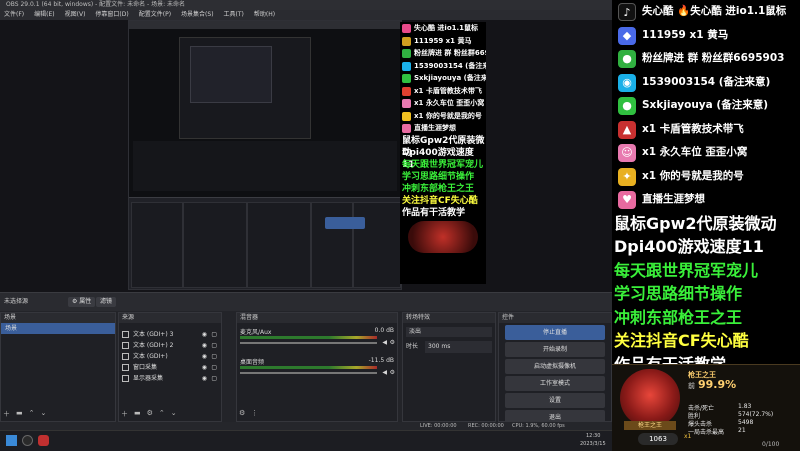  What do you see at coordinates (627, 82) in the screenshot?
I see `qq-icon: ◉` at bounding box center [627, 82].